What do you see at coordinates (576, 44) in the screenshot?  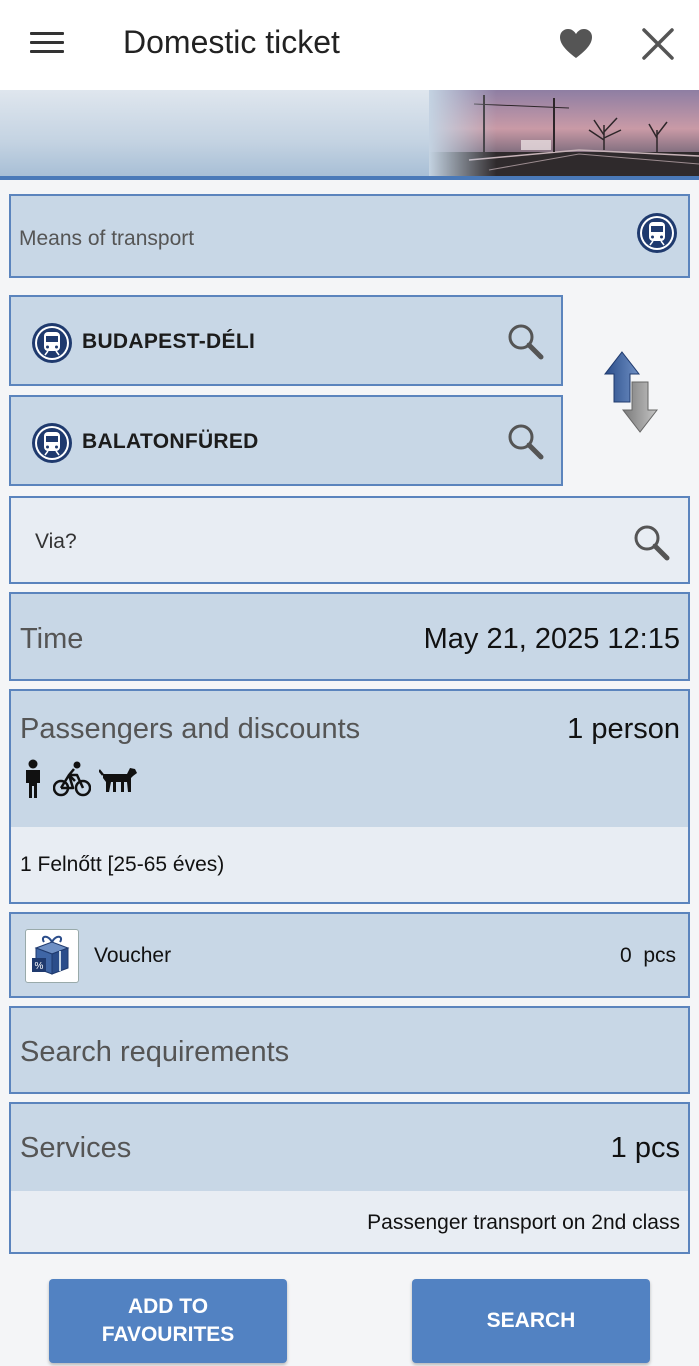 I see `heart-icon` at bounding box center [576, 44].